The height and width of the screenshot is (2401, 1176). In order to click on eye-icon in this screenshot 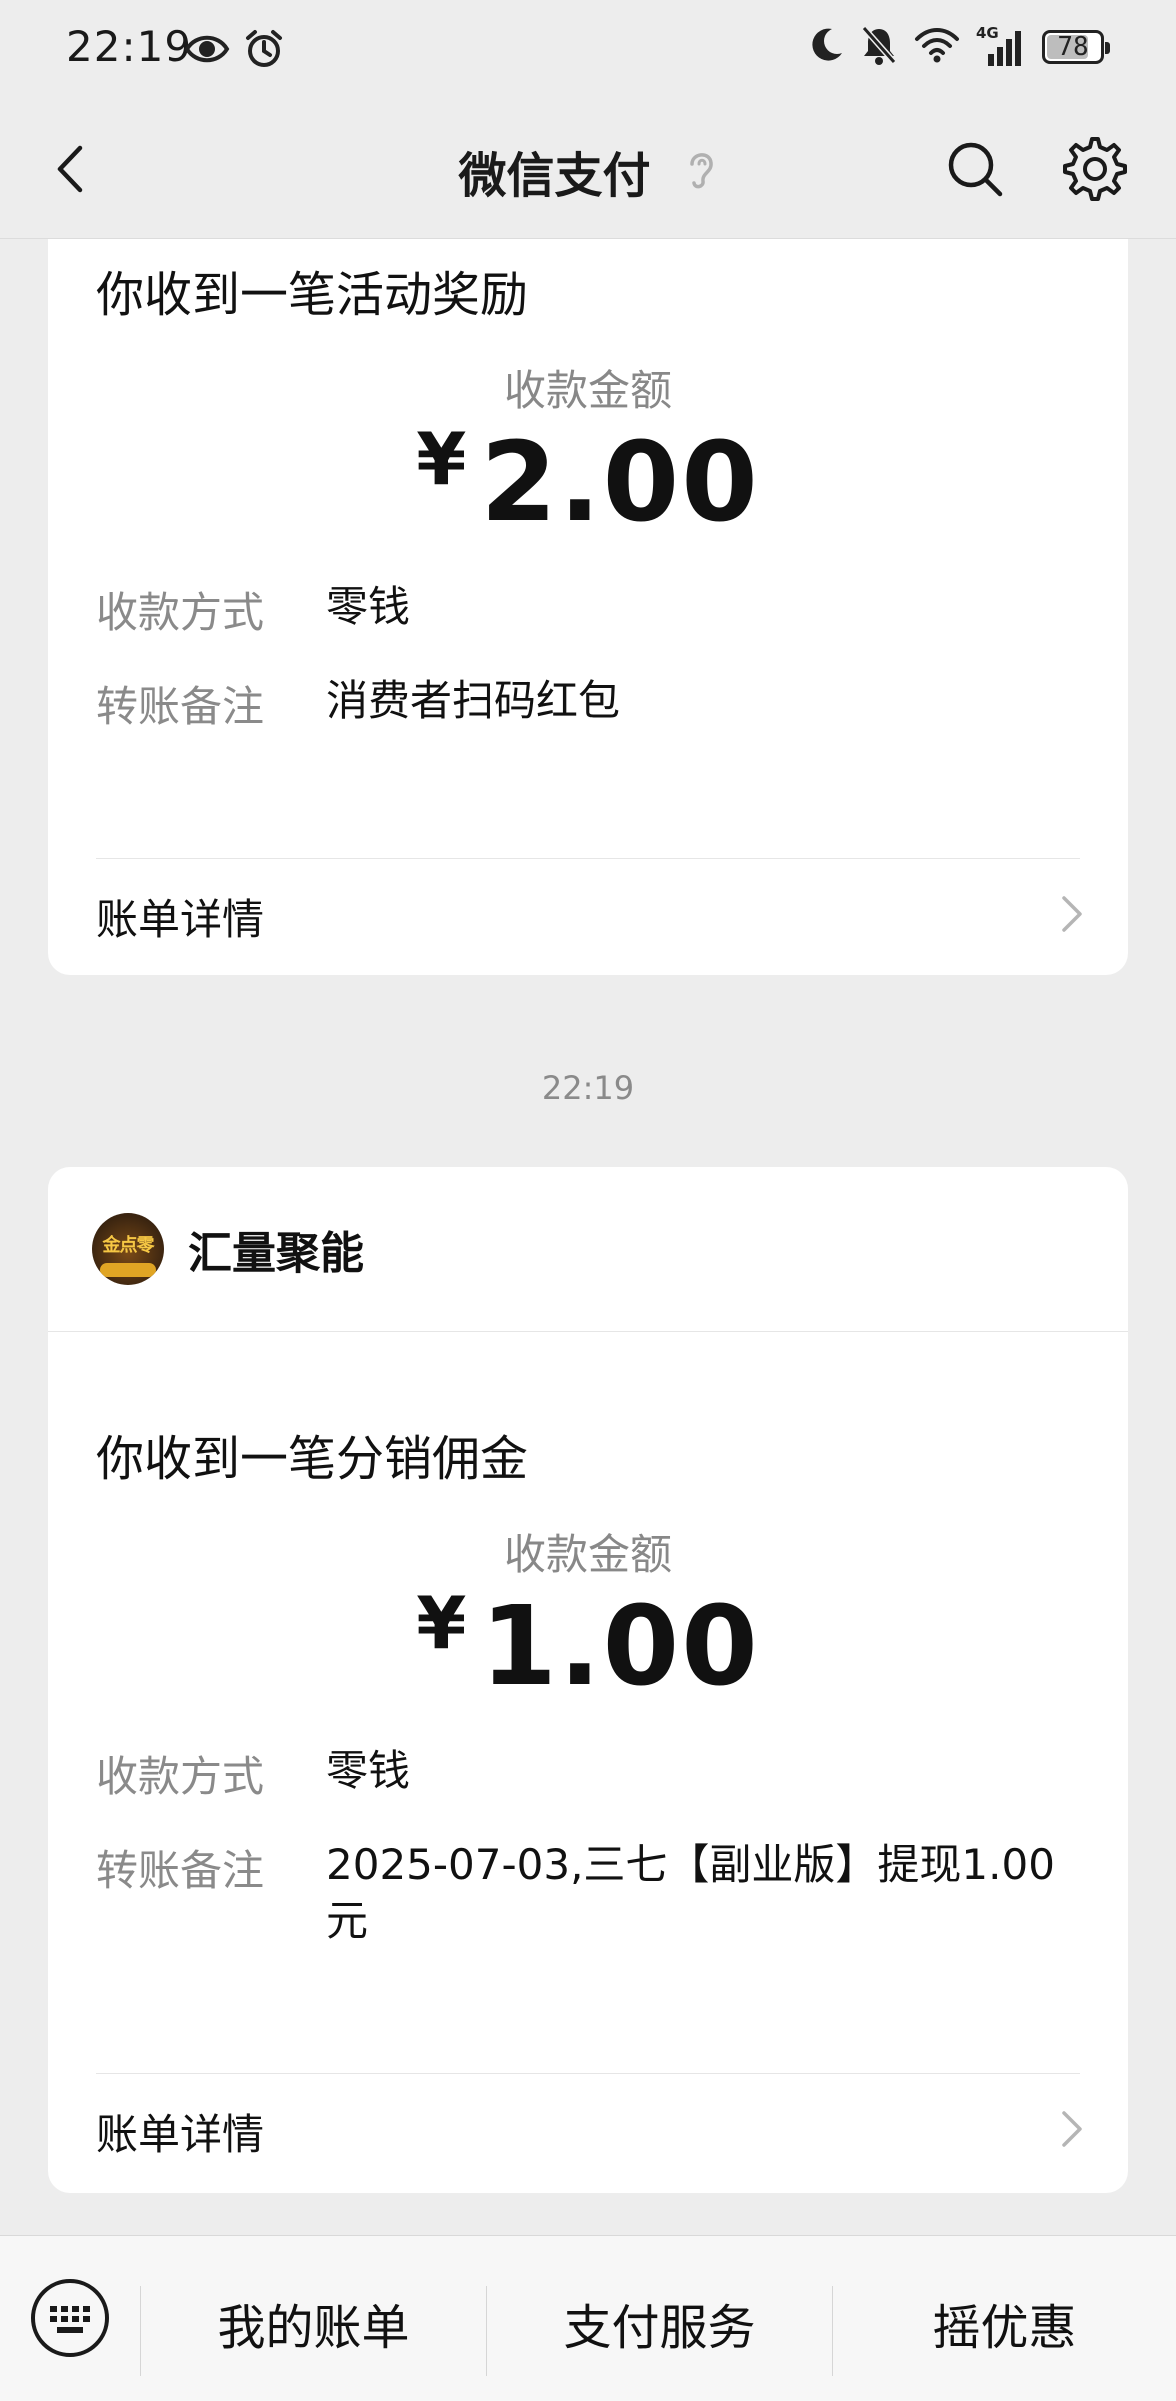, I will do `click(207, 51)`.